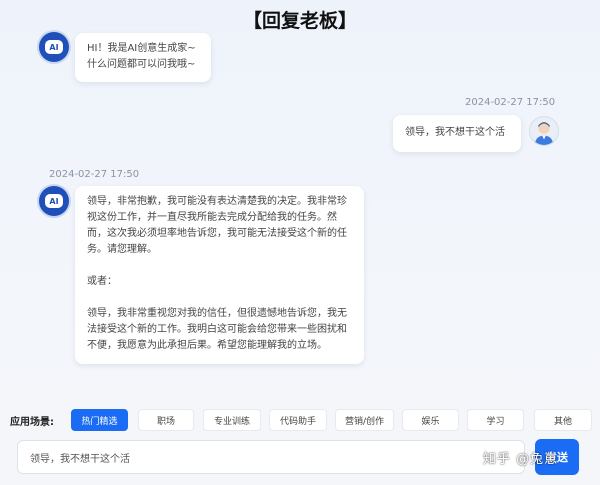 This screenshot has height=485, width=600. Describe the element at coordinates (495, 420) in the screenshot. I see `scene-chip-study: 学习` at that location.